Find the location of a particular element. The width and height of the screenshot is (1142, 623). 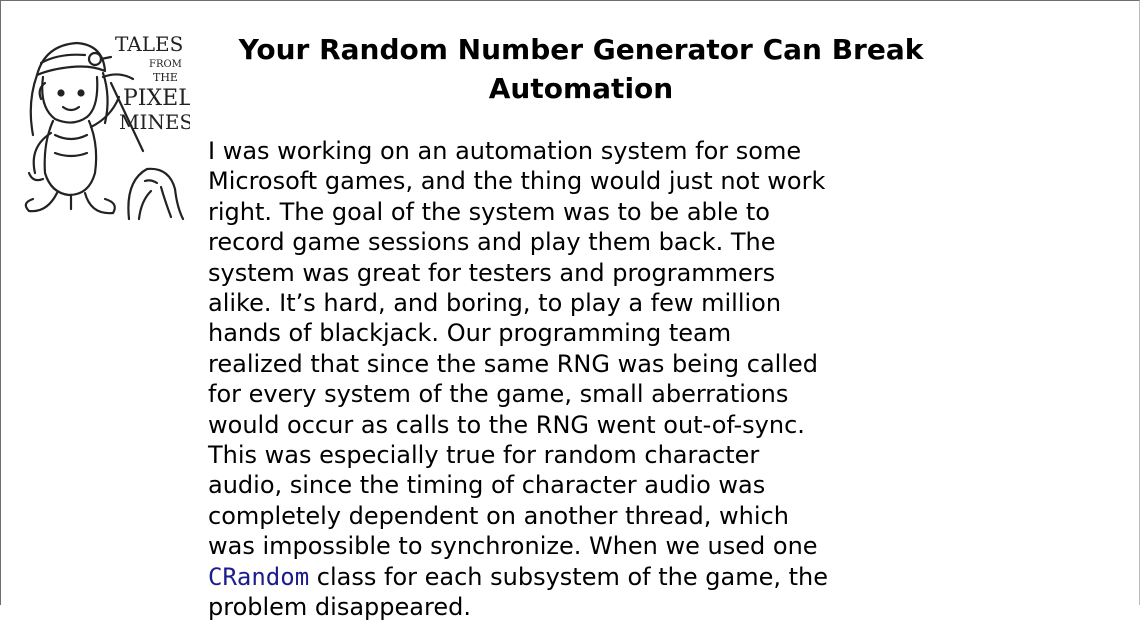

logo-word-tales: TALES is located at coordinates (149, 44).